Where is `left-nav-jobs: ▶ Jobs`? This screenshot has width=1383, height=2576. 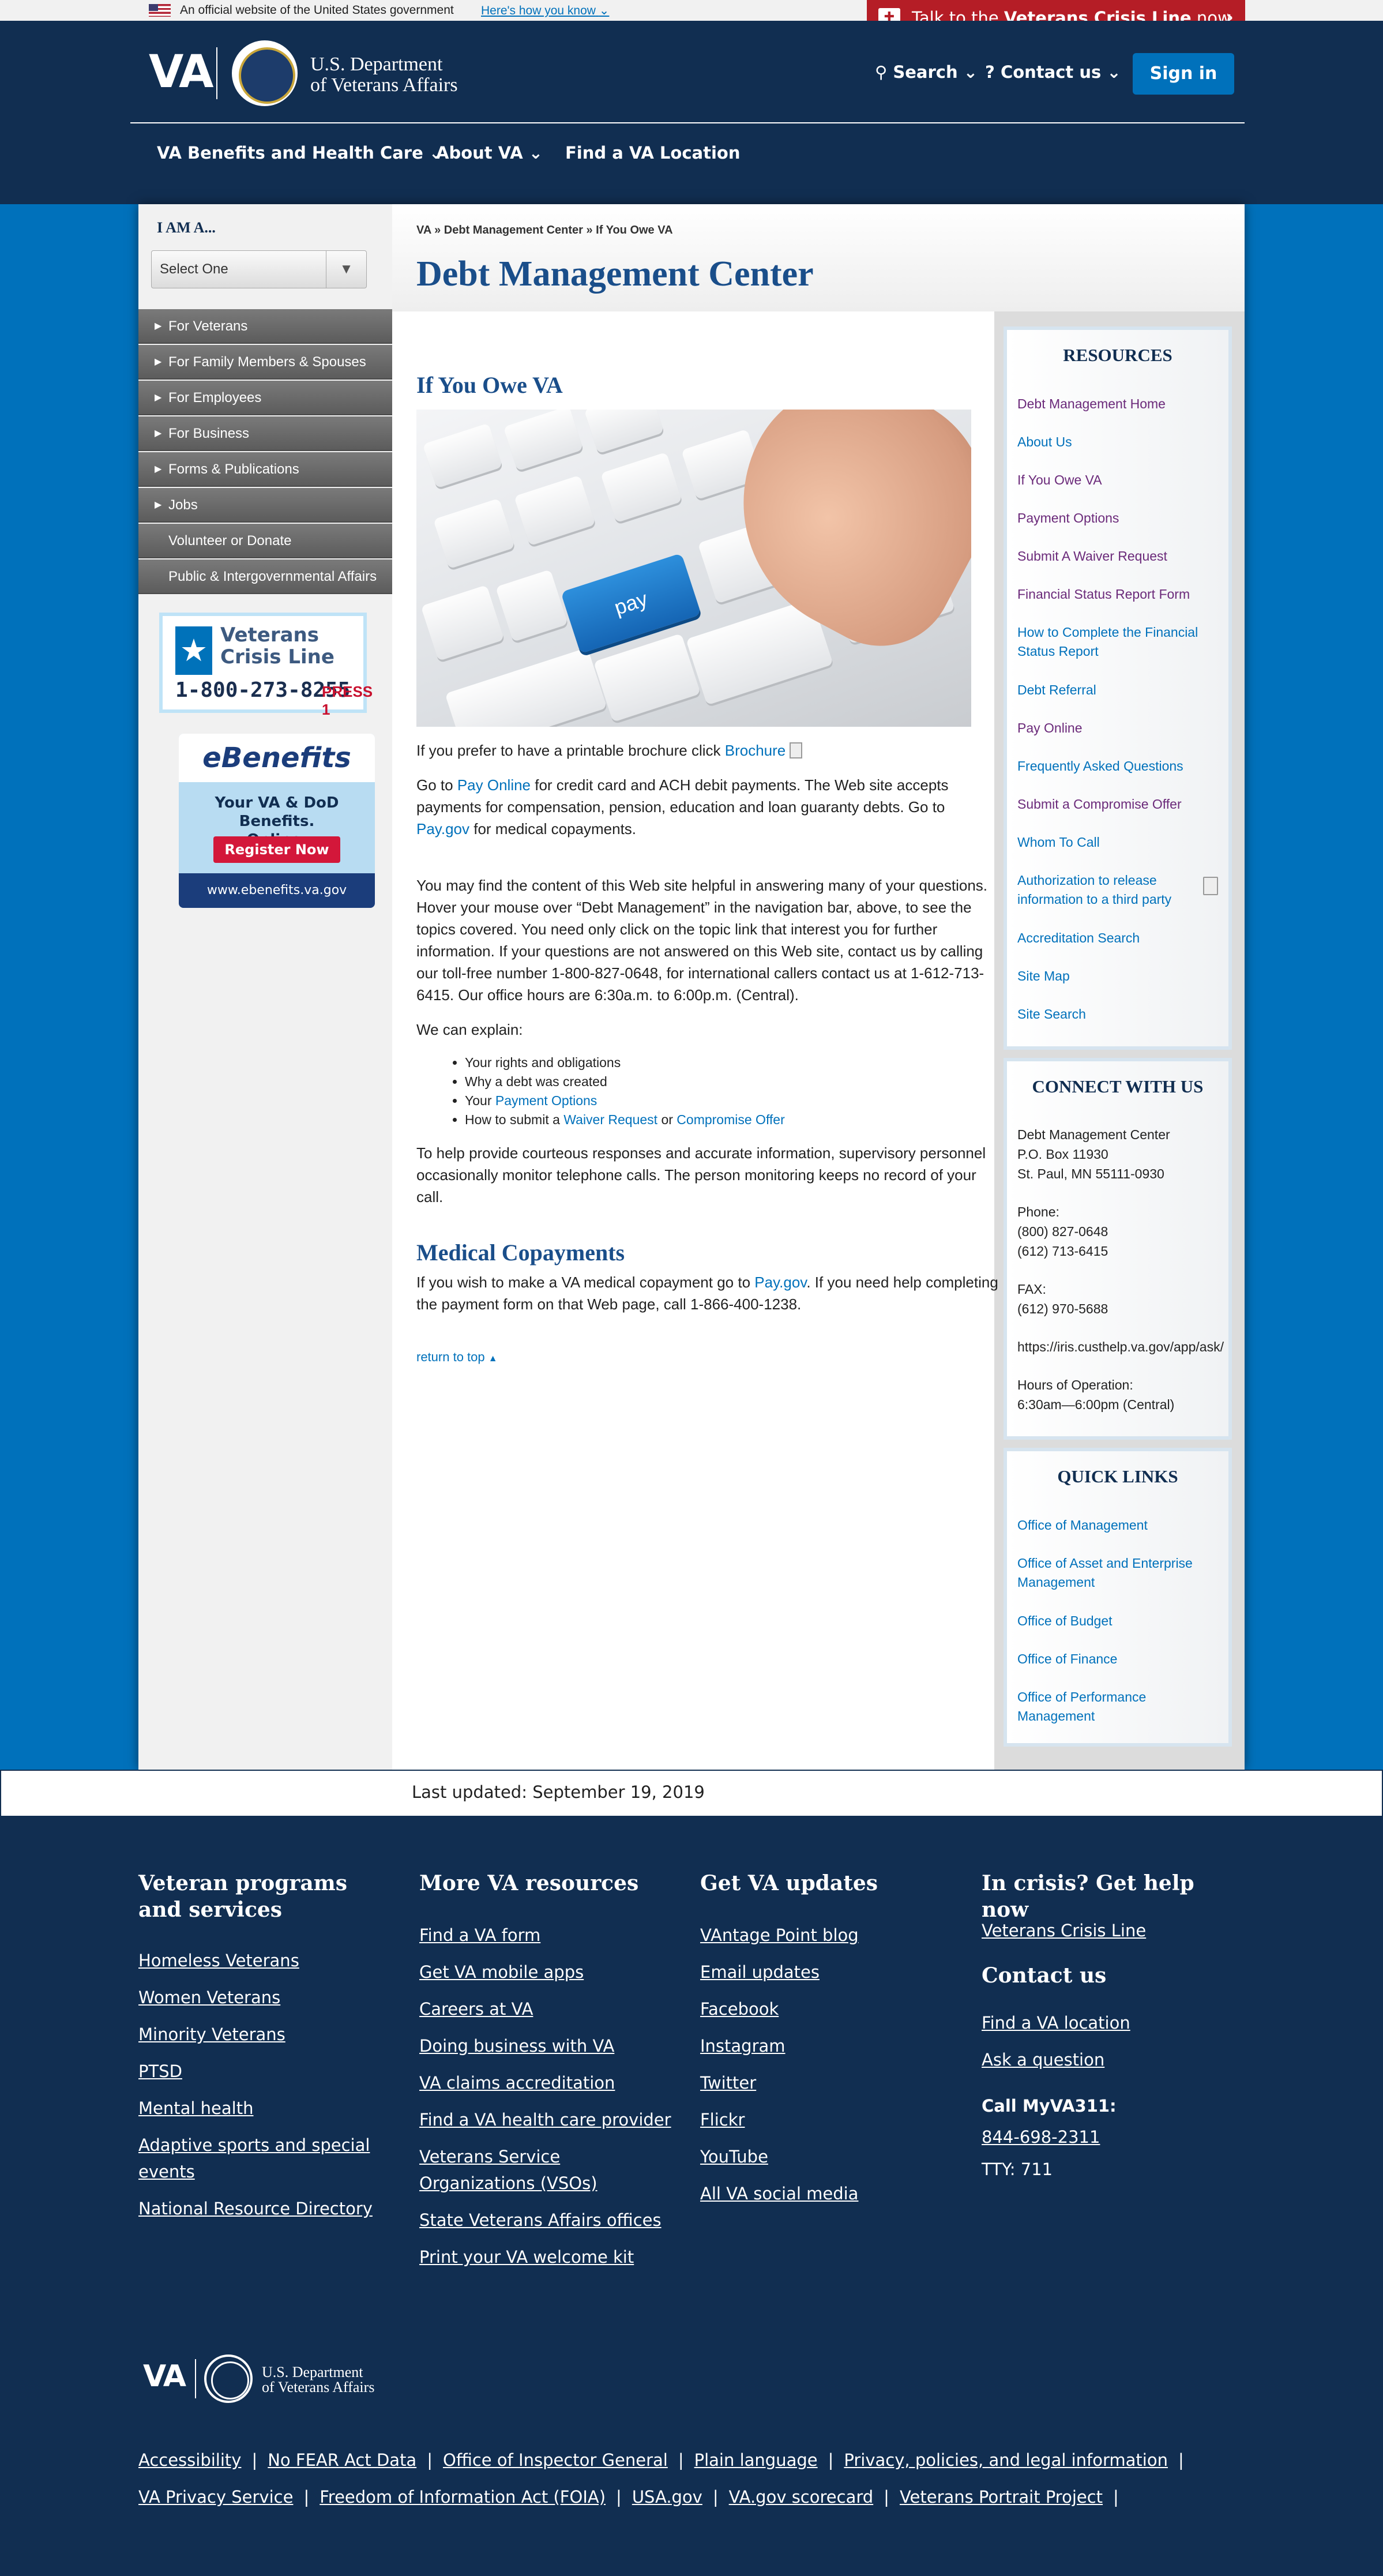
left-nav-jobs: ▶ Jobs is located at coordinates (265, 506).